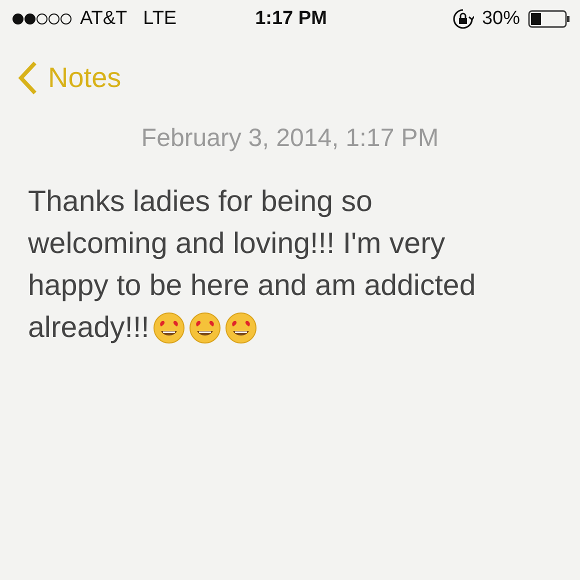 The image size is (580, 580). Describe the element at coordinates (104, 19) in the screenshot. I see `carrier-name: AT&T` at that location.